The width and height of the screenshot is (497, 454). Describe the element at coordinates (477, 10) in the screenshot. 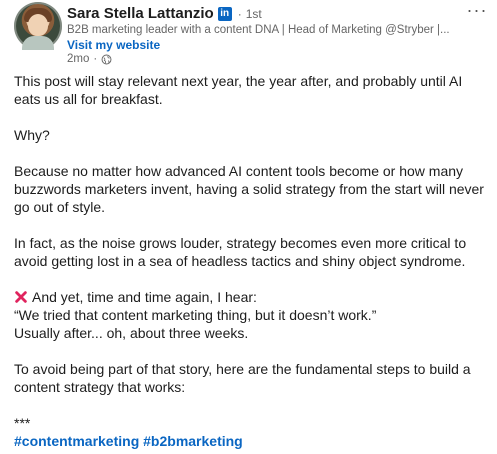

I see `more-options-button: ···` at that location.